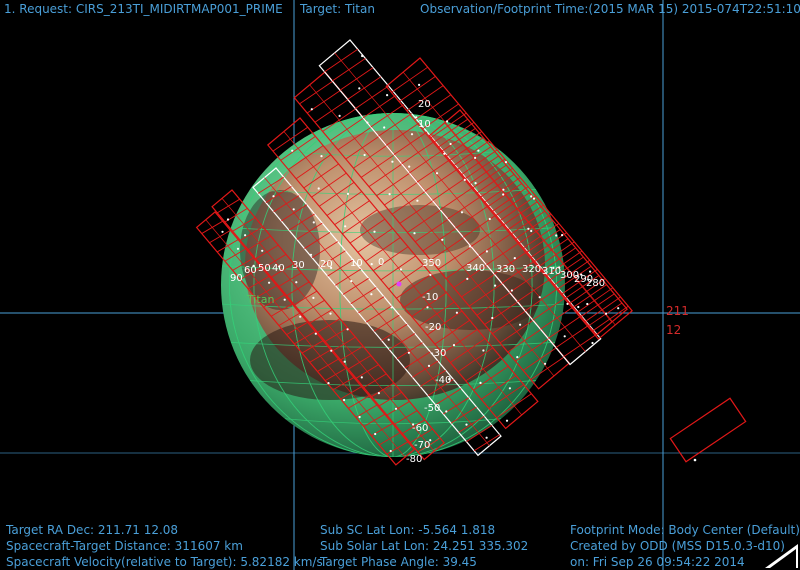 The width and height of the screenshot is (800, 570). I want to click on footprint-mode: Footprint Mode: Body Center (Default), so click(685, 530).